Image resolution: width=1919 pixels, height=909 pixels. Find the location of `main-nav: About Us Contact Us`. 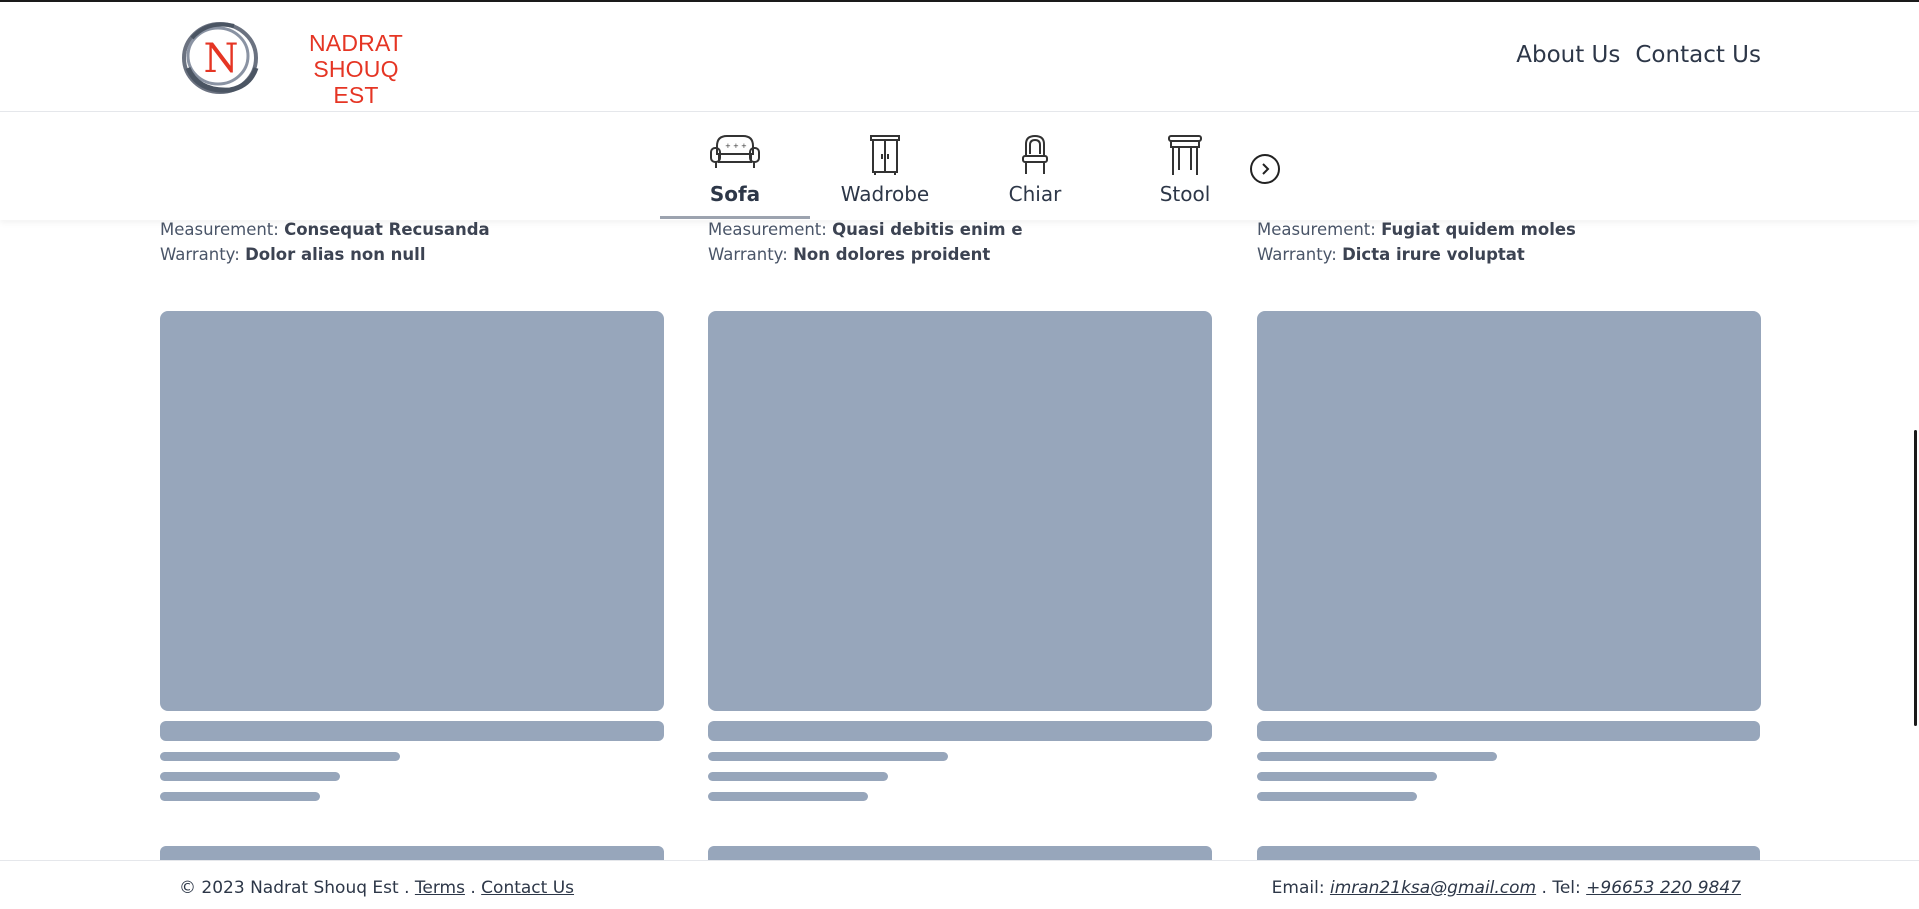

main-nav: About Us Contact Us is located at coordinates (1638, 55).